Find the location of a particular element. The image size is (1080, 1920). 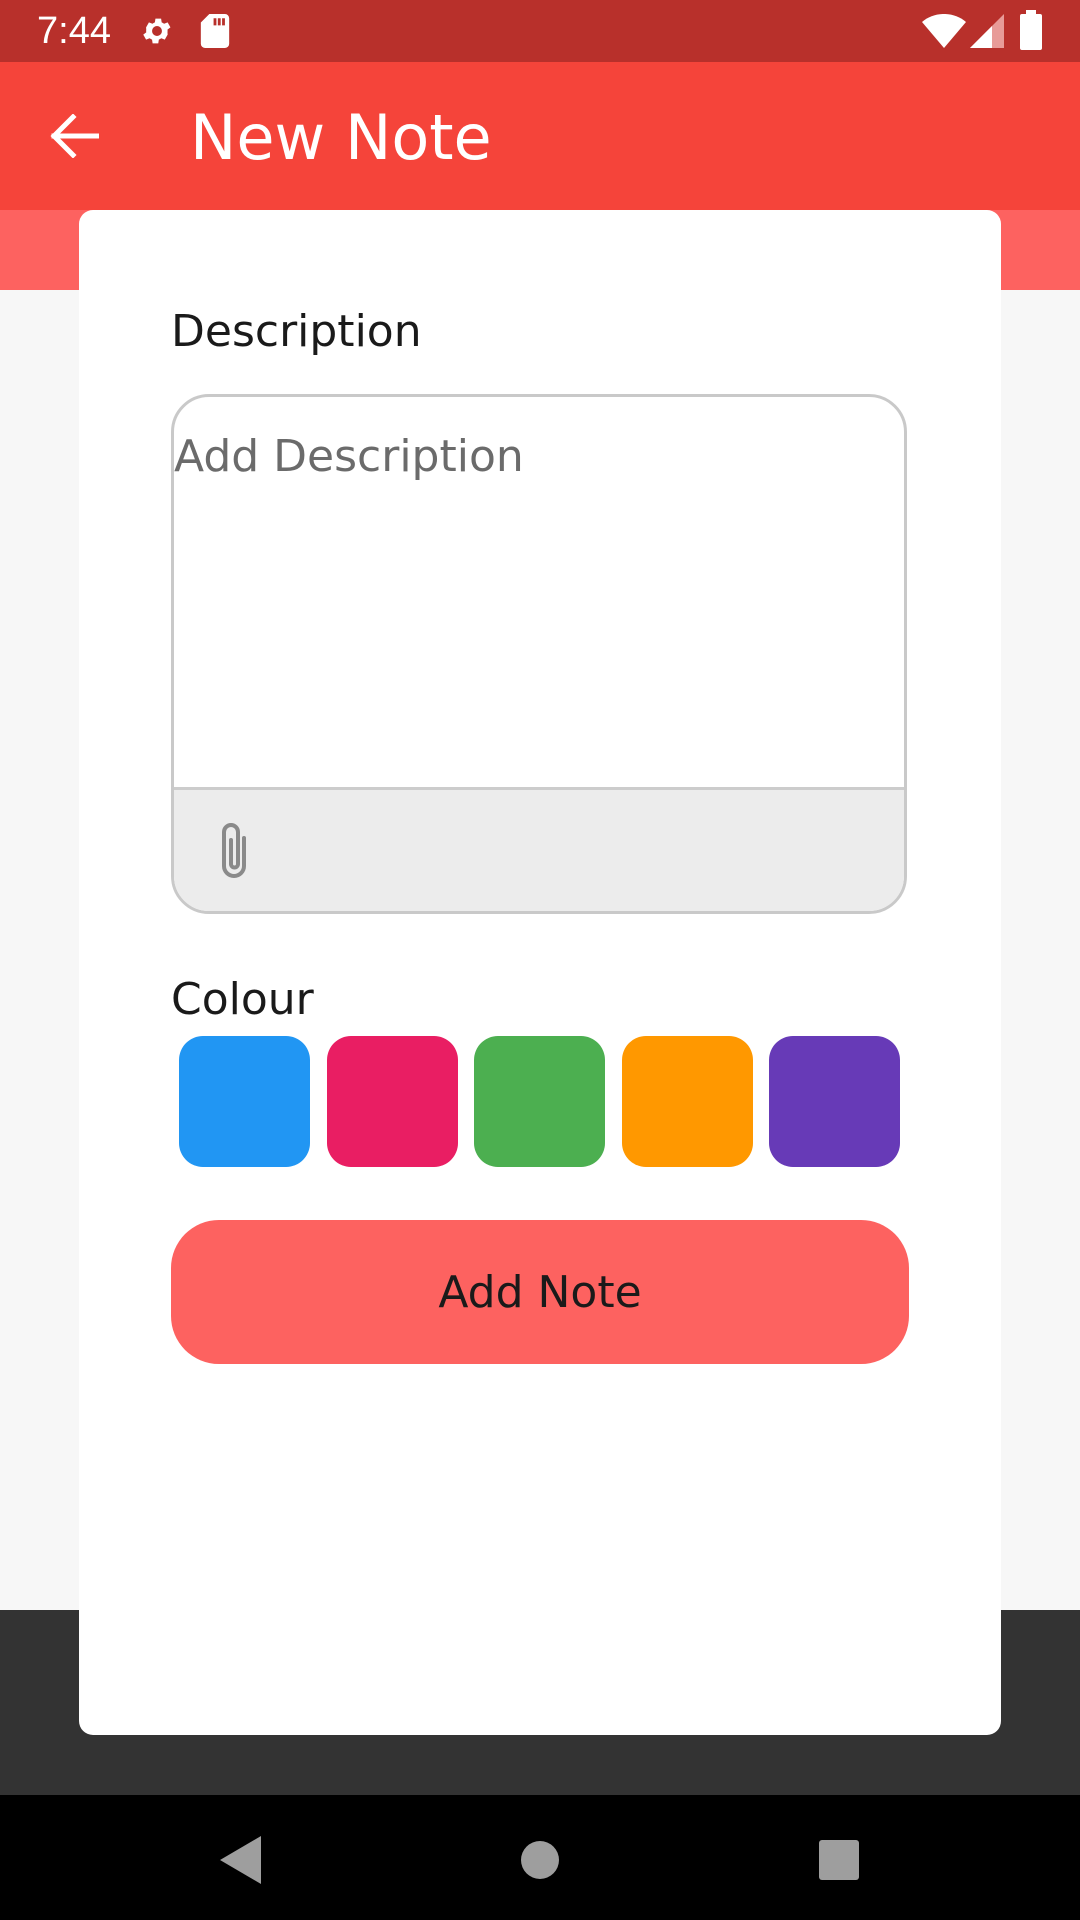

gear-icon is located at coordinates (157, 31).